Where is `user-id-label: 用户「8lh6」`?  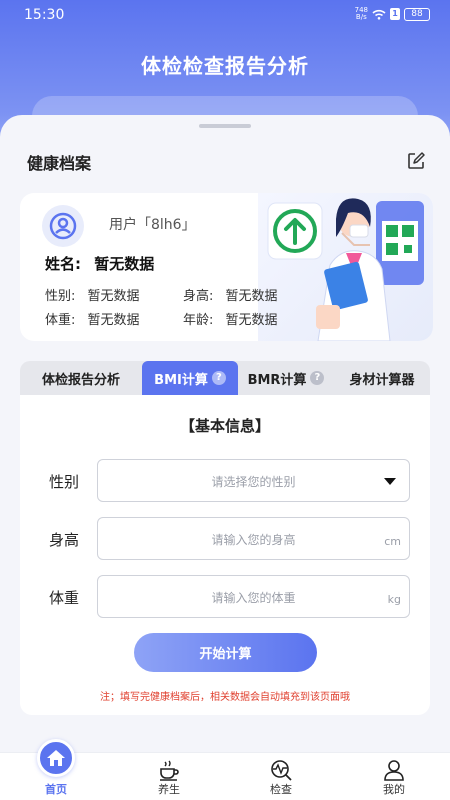
user-id-label: 用户「8lh6」 is located at coordinates (152, 225).